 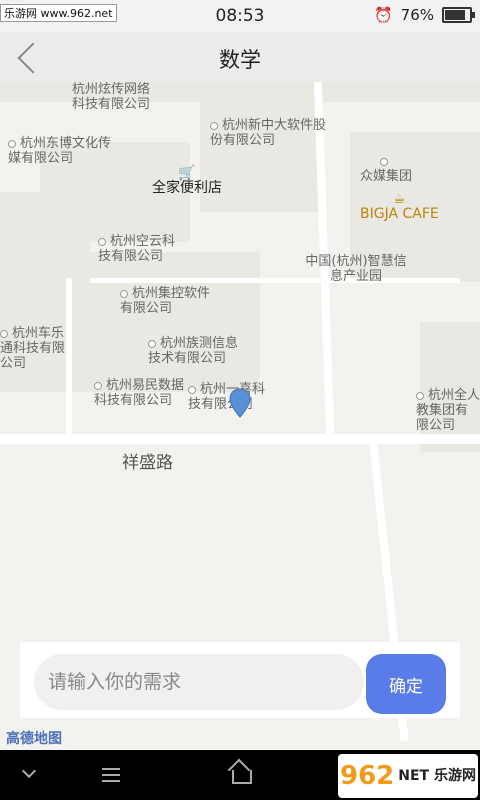 I want to click on confirm-button: 确定, so click(x=406, y=684).